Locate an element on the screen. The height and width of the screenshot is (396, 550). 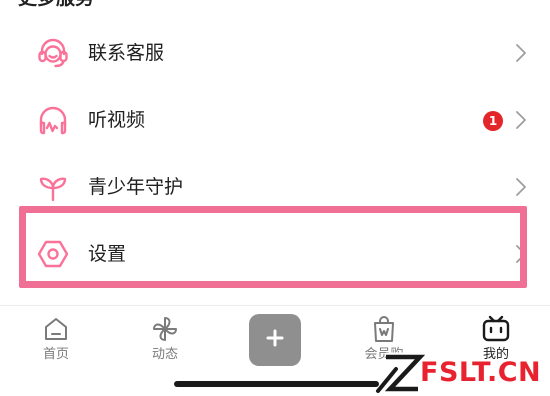
shopping-bag-icon is located at coordinates (384, 329).